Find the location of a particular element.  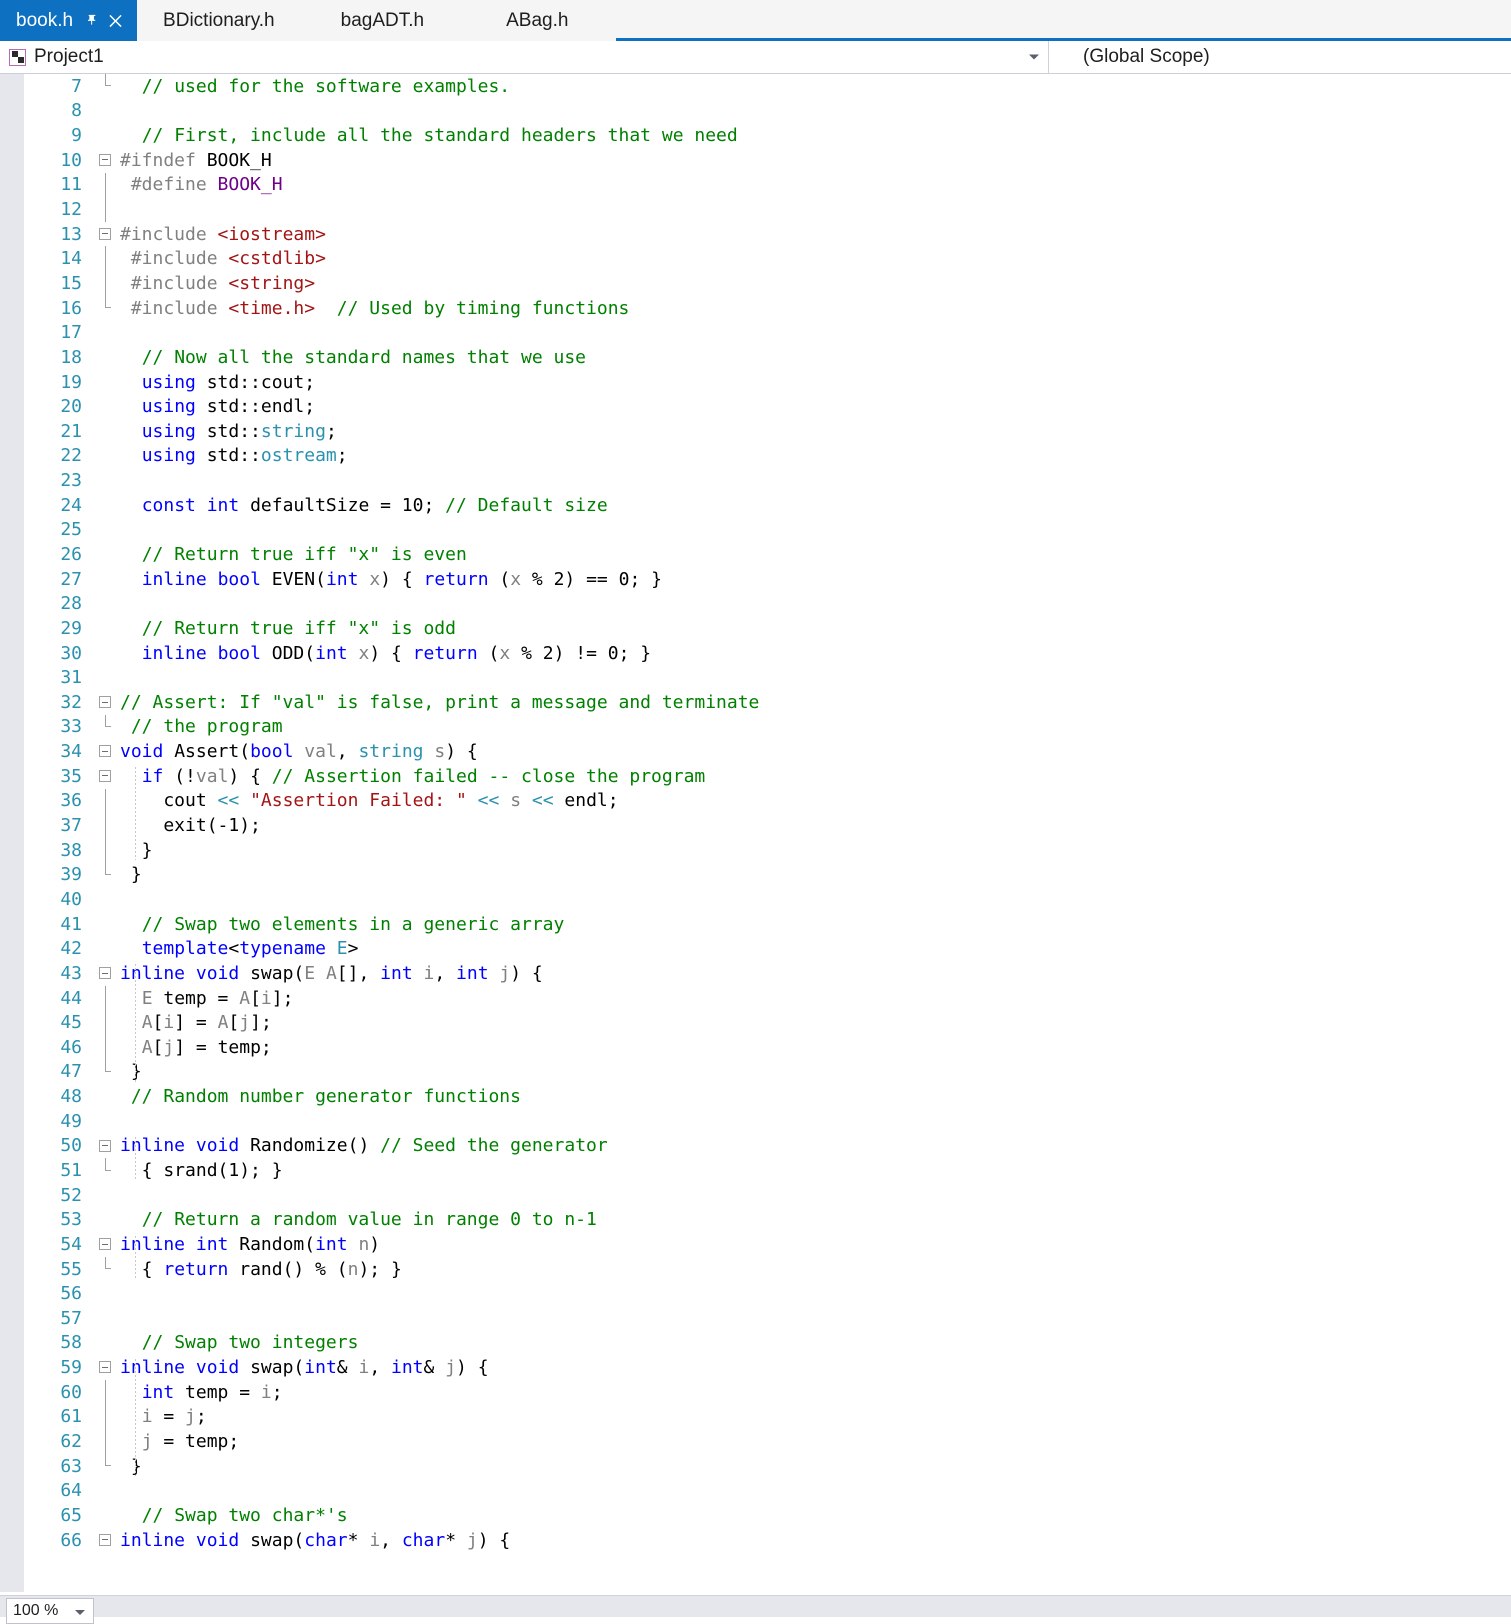

code-line: 26 // Return true iff "x" is even is located at coordinates (768, 554).